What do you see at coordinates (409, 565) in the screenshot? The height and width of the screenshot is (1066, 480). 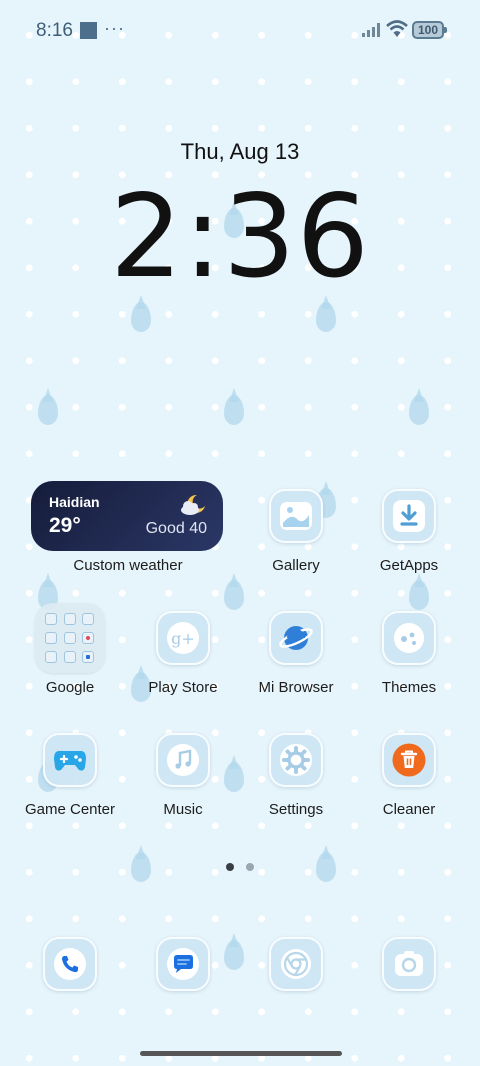 I see `app-label-getapps: GetApps` at bounding box center [409, 565].